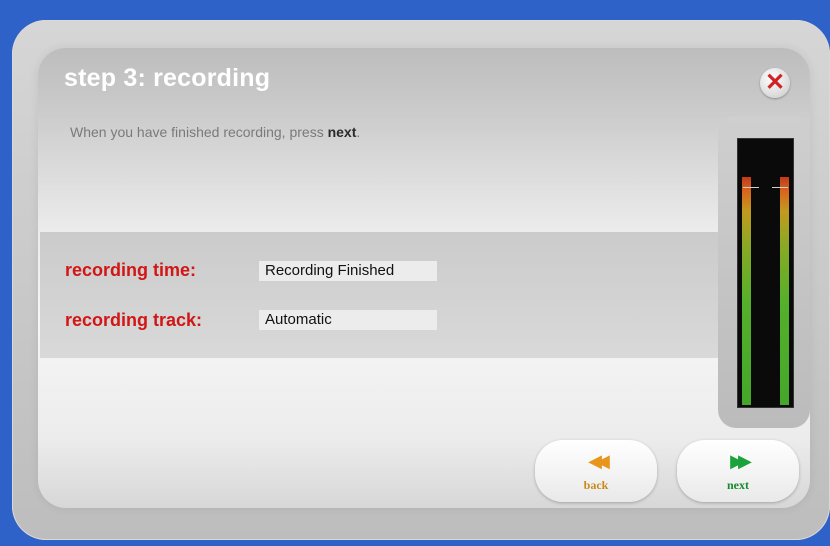 The height and width of the screenshot is (546, 830). I want to click on back-button: ◀◀ back, so click(596, 471).